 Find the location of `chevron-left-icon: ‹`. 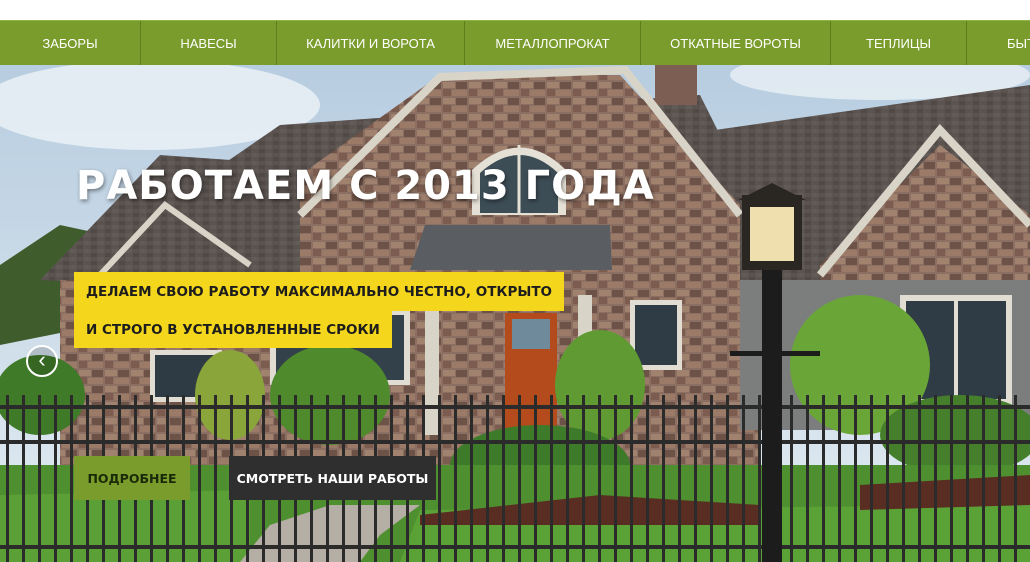

chevron-left-icon: ‹ is located at coordinates (42, 359).